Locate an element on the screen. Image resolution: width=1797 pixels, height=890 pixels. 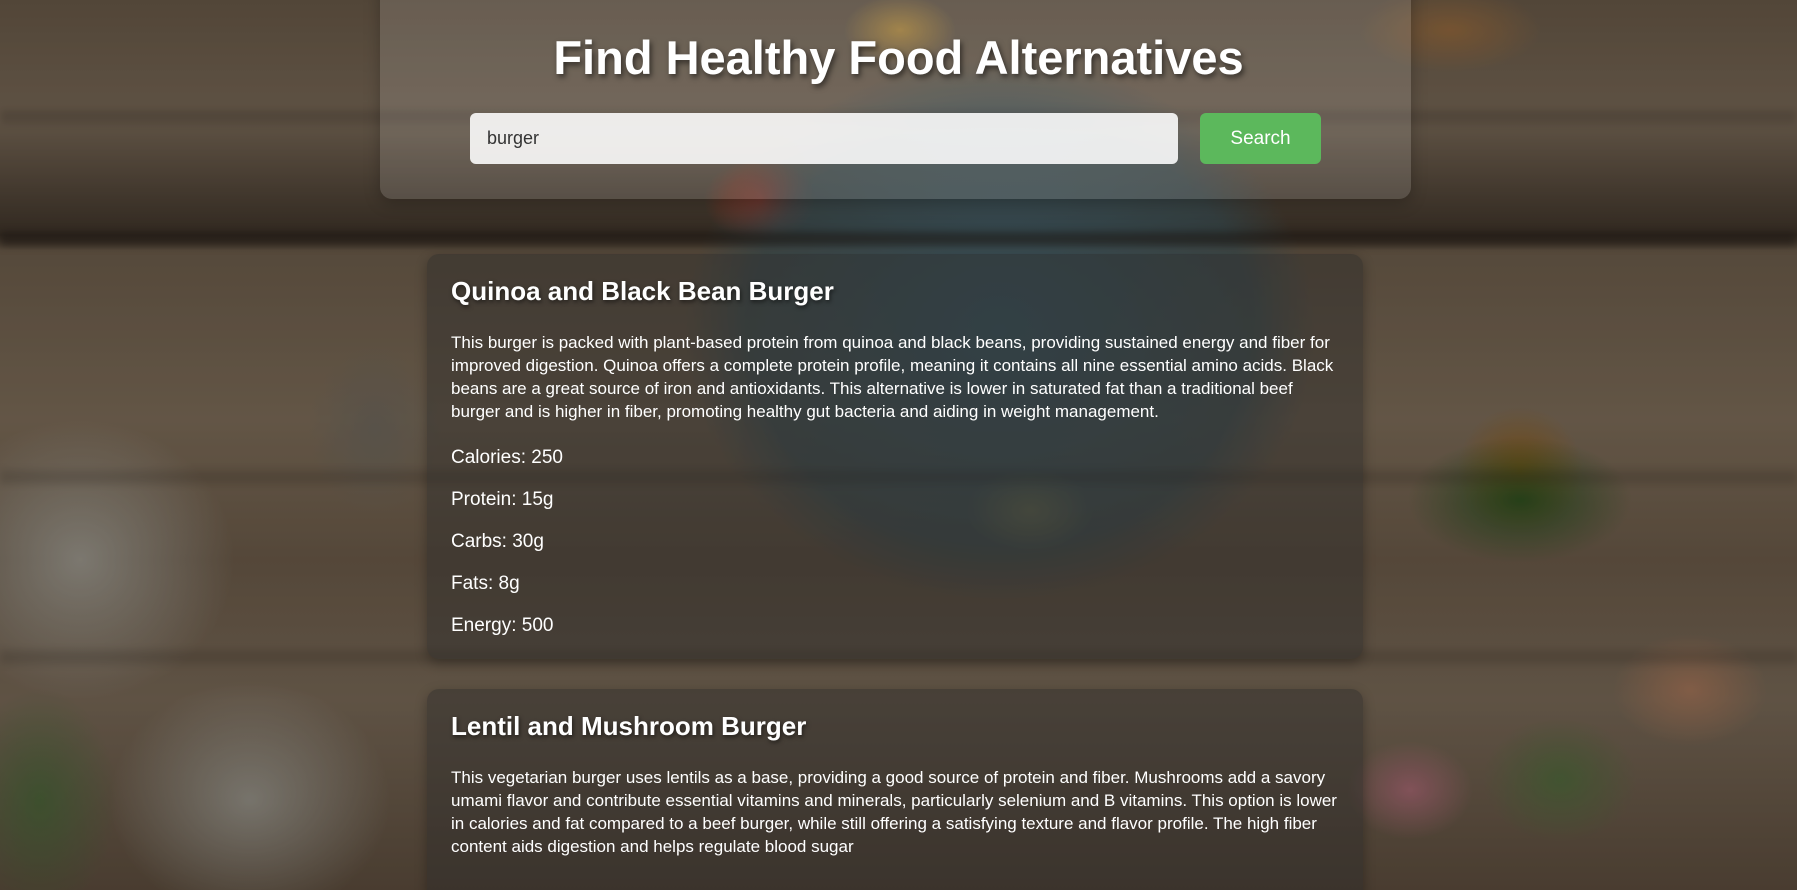
card-title: Lentil and Mushroom Burger is located at coordinates (629, 726).